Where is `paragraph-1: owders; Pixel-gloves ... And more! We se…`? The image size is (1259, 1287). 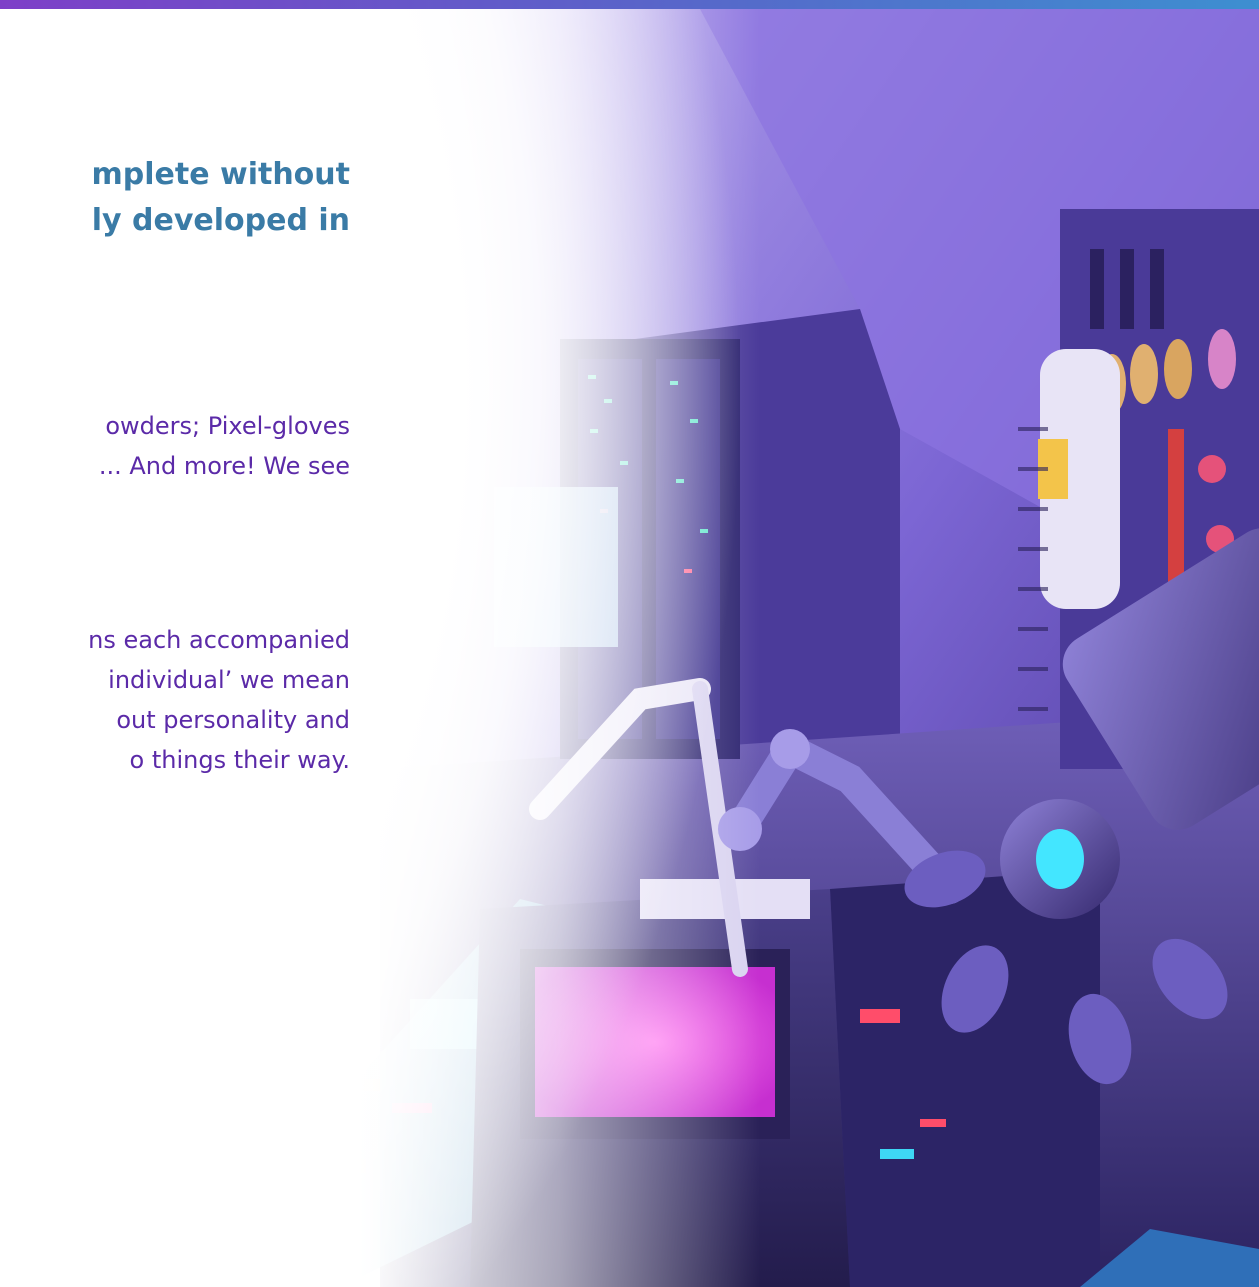 paragraph-1: owders; Pixel-gloves ... And more! We se… is located at coordinates (224, 446).